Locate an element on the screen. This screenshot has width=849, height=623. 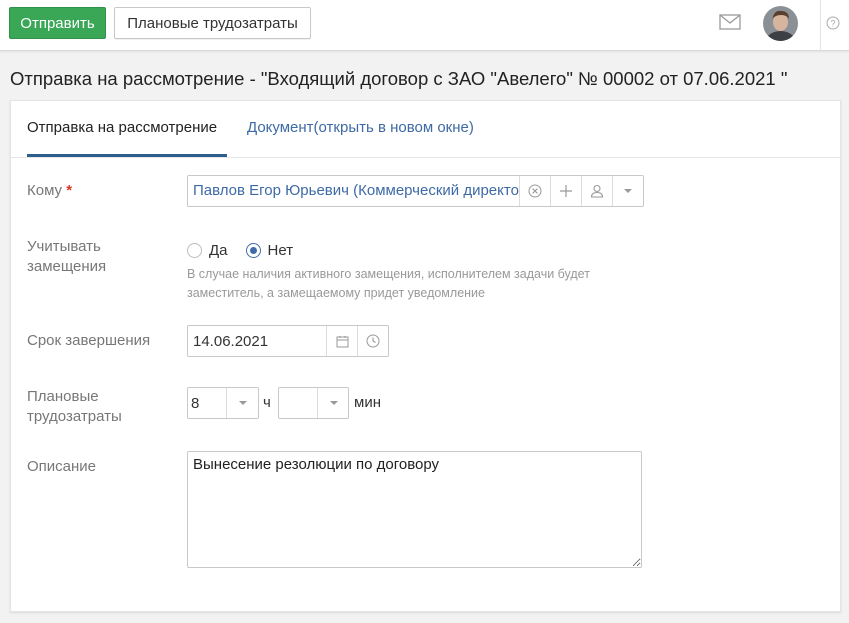
recipient-label: Кому * is located at coordinates (49, 191).